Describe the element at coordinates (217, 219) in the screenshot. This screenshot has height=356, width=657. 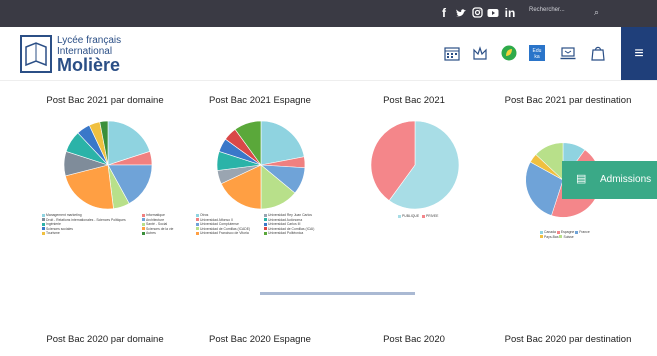
I see `legend-label: Universidad Alfonso X` at that location.